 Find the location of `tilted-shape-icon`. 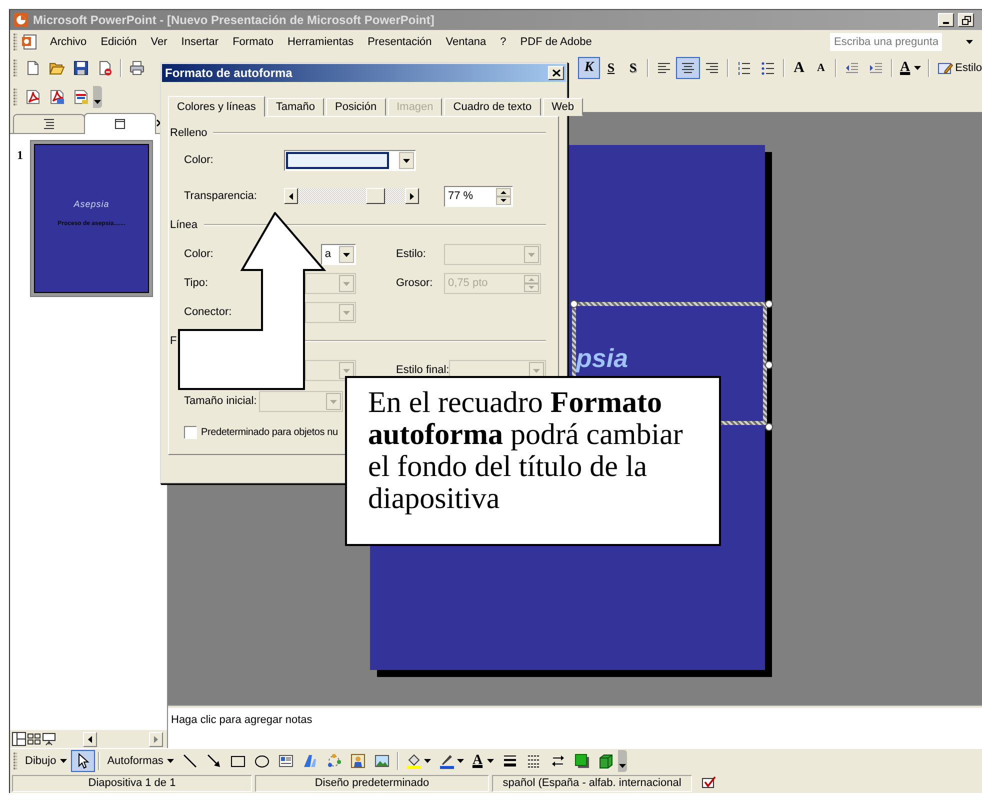

tilted-shape-icon is located at coordinates (310, 761).